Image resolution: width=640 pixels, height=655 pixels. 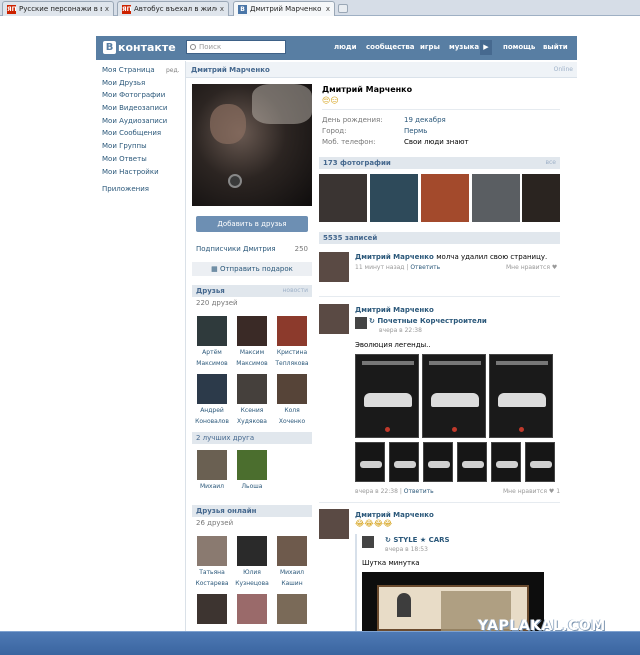 What do you see at coordinates (531, 267) in the screenshot?
I see `like-button: Мне нравится ♥` at bounding box center [531, 267].